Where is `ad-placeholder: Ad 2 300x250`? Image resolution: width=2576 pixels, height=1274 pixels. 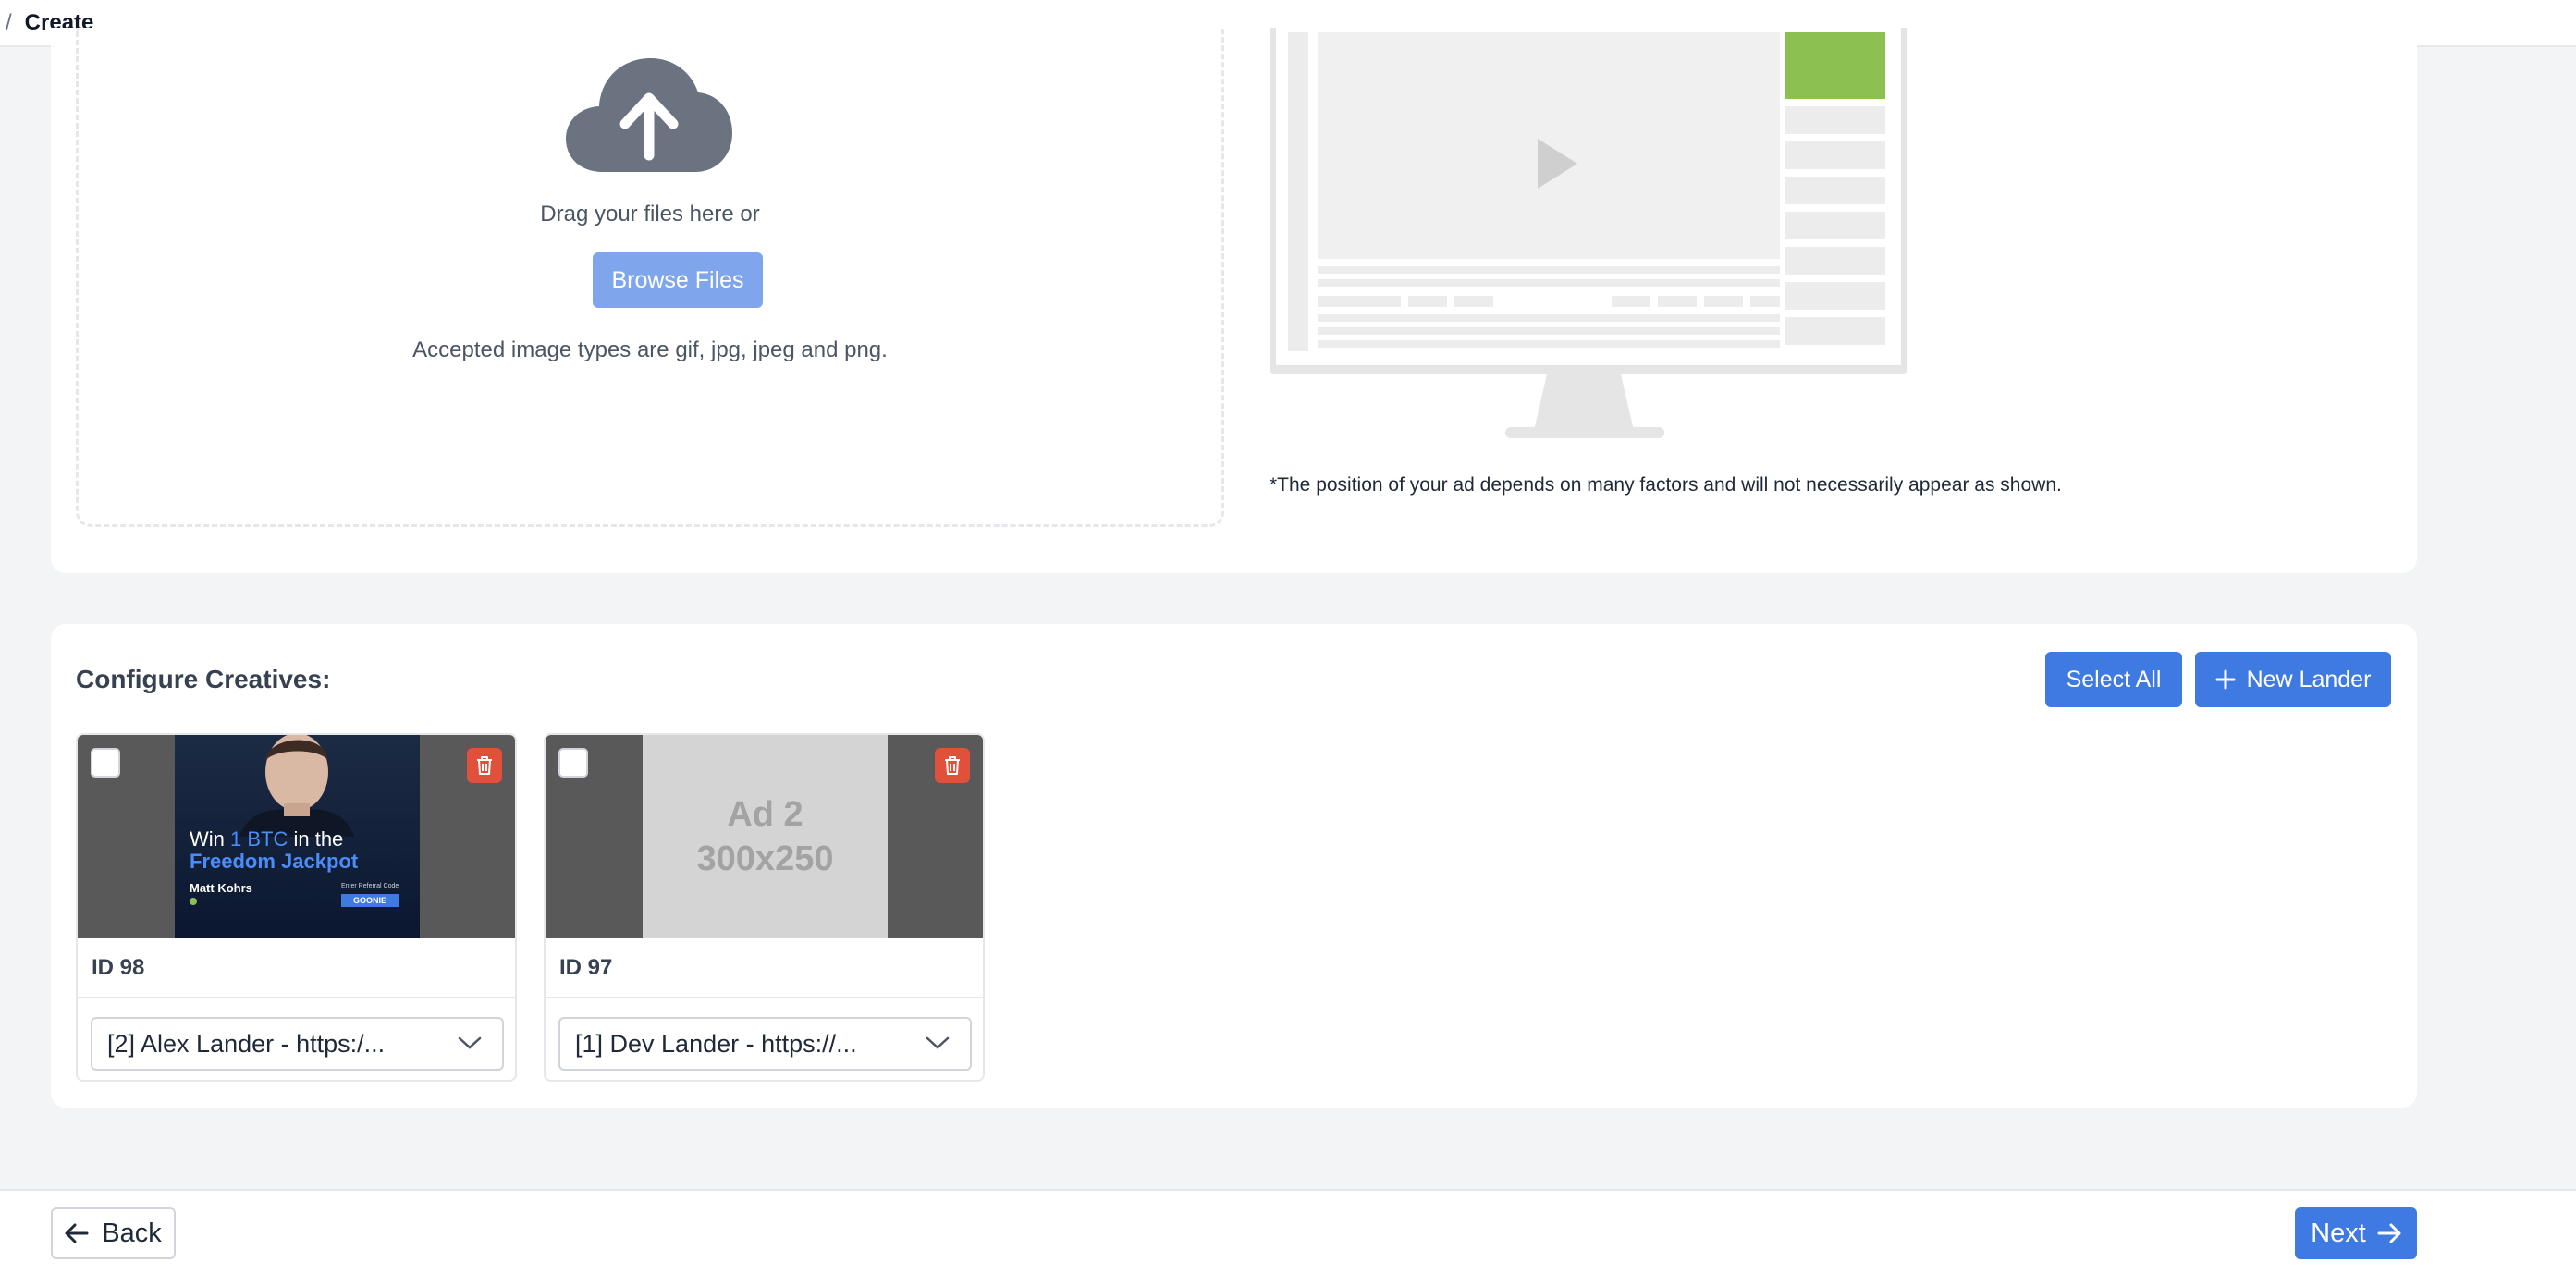
ad-placeholder: Ad 2 300x250 is located at coordinates (765, 837).